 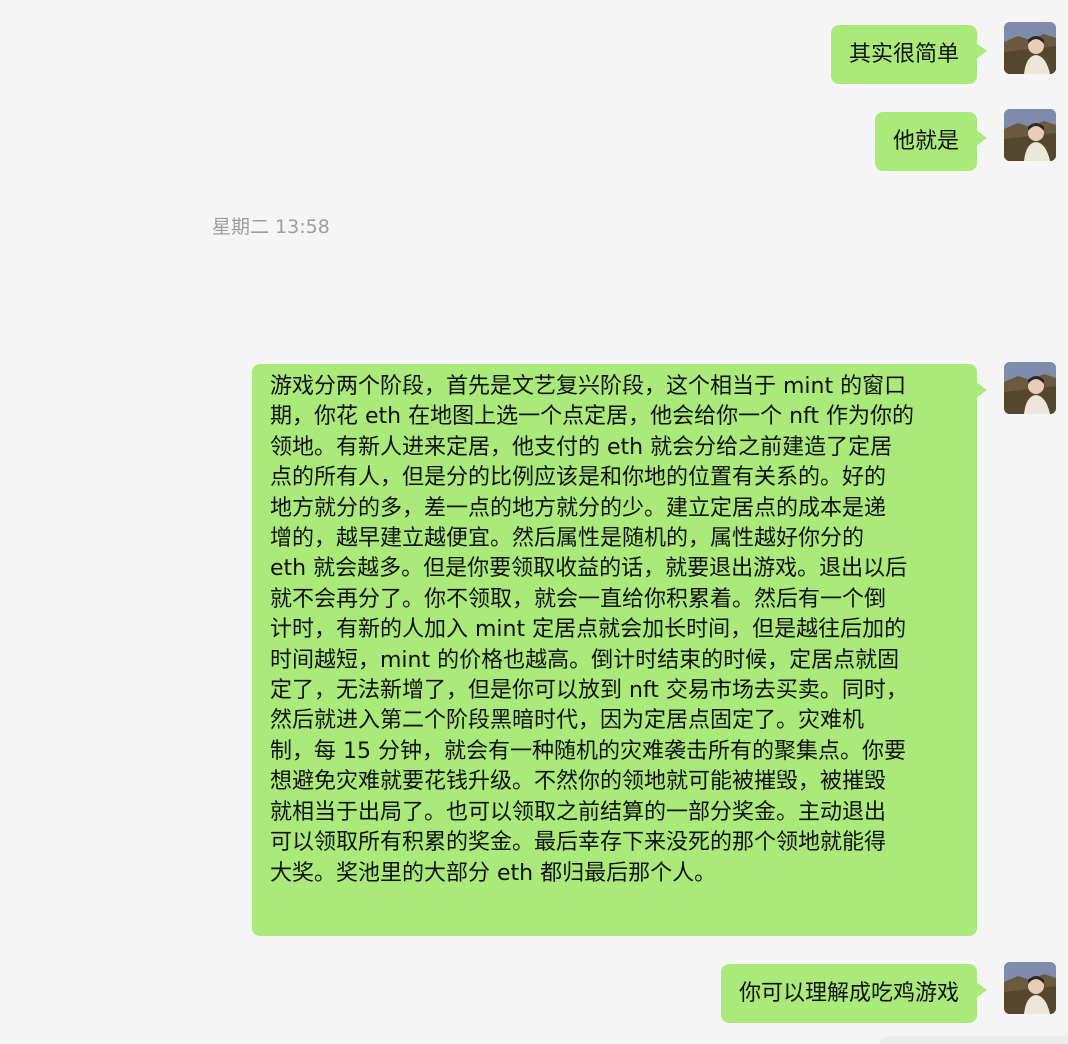 I want to click on message-line: 想避免灾难就要花钱升级。不然你的领地就可能被摧毁，被摧毁, so click(x=578, y=782).